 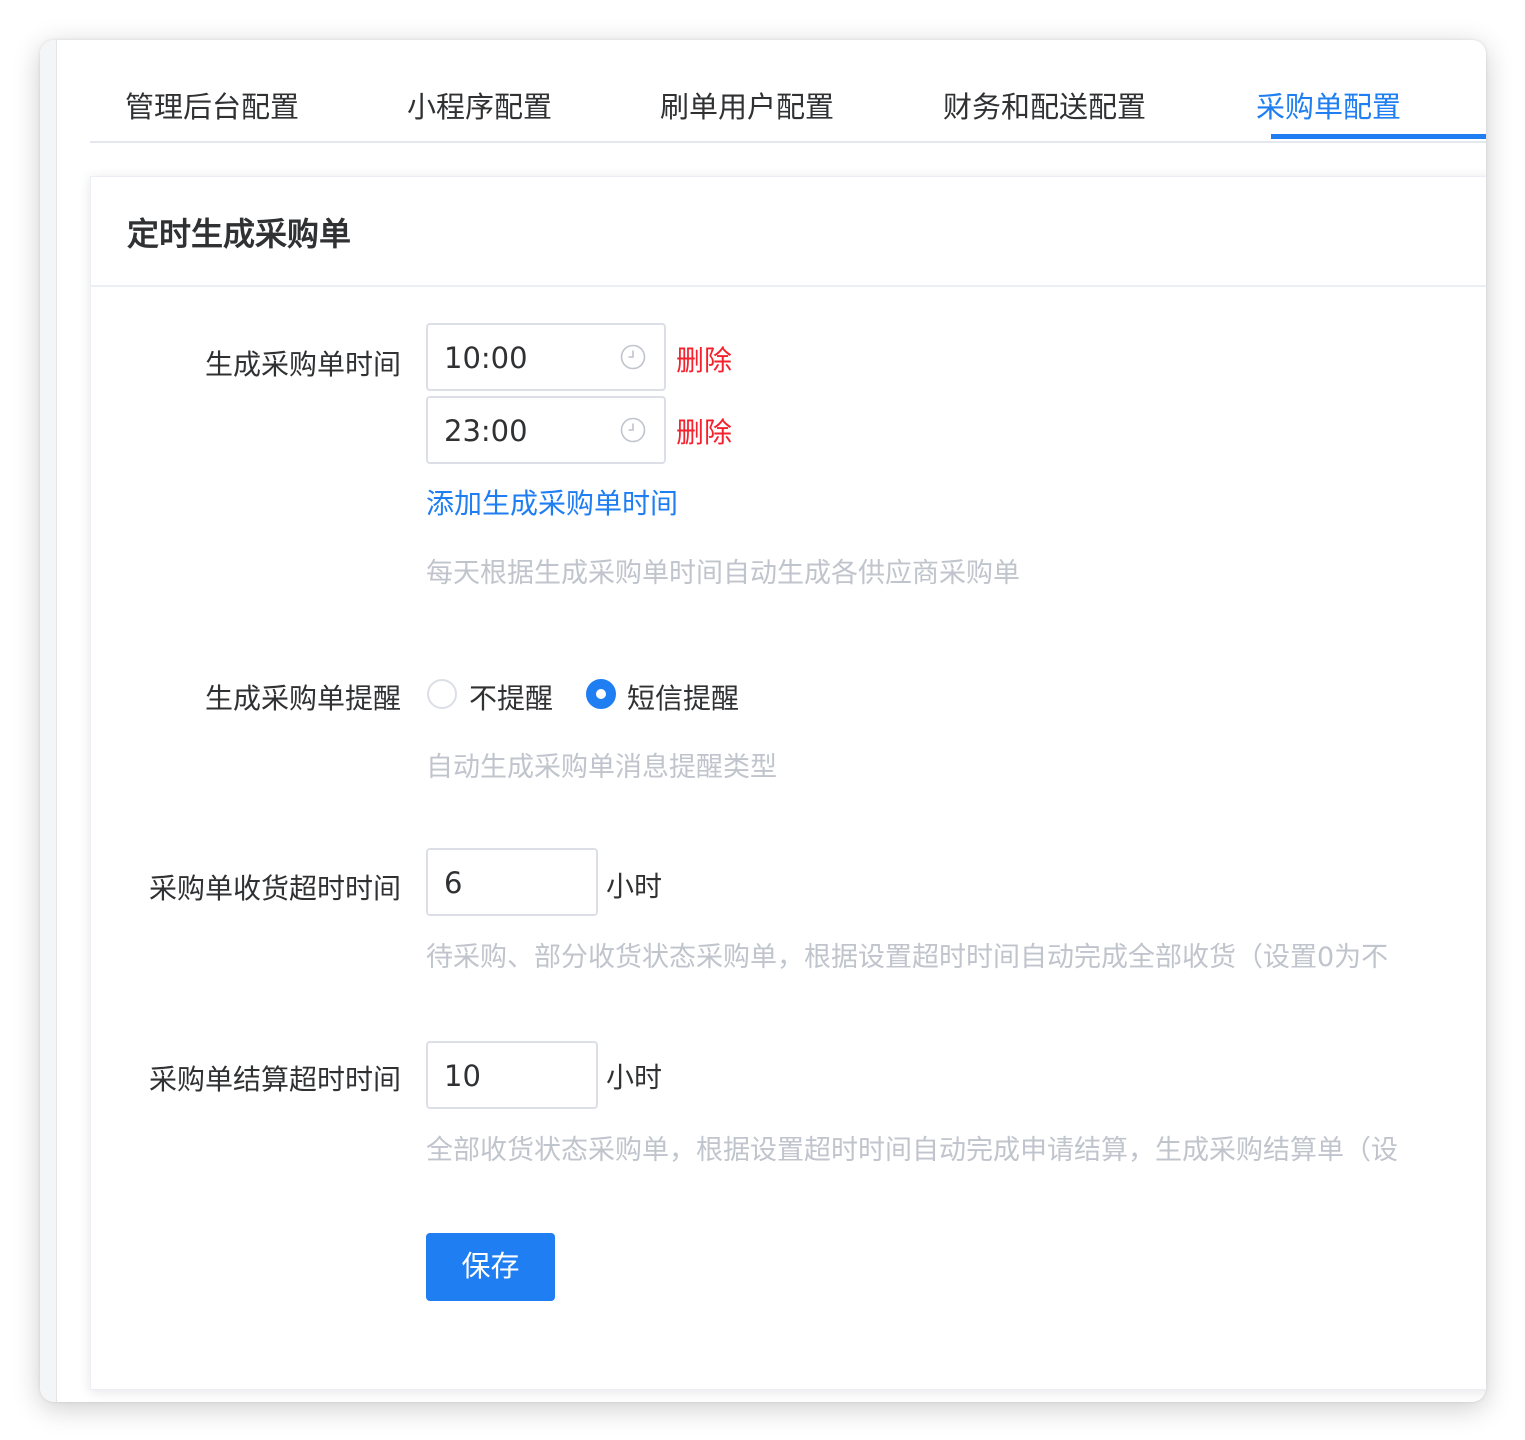 I want to click on window-left-edge, so click(x=48, y=721).